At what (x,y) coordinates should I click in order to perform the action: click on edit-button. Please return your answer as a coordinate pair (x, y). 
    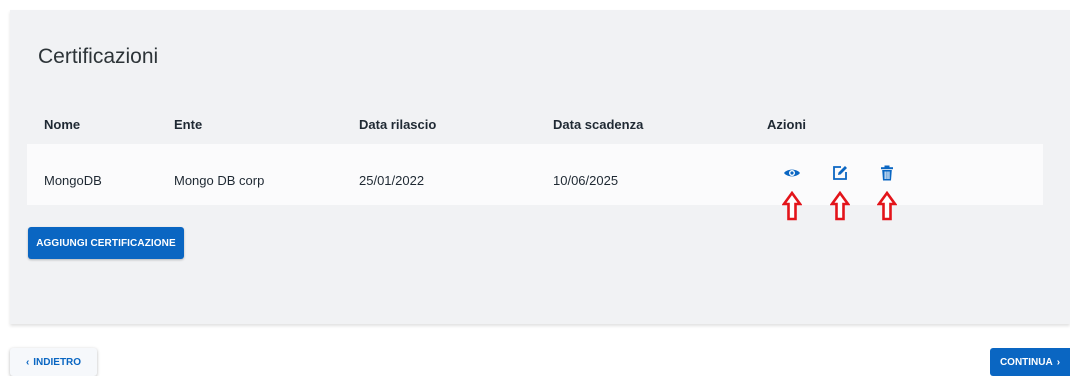
    Looking at the image, I should click on (840, 173).